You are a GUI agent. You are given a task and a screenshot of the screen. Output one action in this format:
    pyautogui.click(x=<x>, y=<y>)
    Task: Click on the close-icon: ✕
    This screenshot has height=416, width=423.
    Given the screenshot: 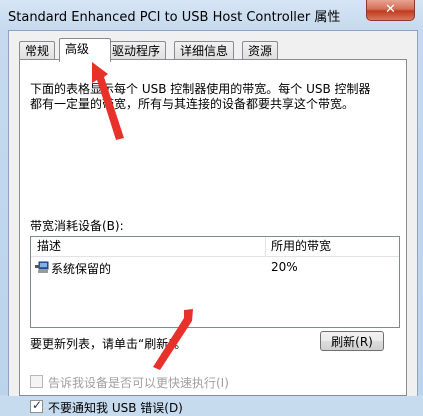 What is the action you would take?
    pyautogui.click(x=390, y=9)
    